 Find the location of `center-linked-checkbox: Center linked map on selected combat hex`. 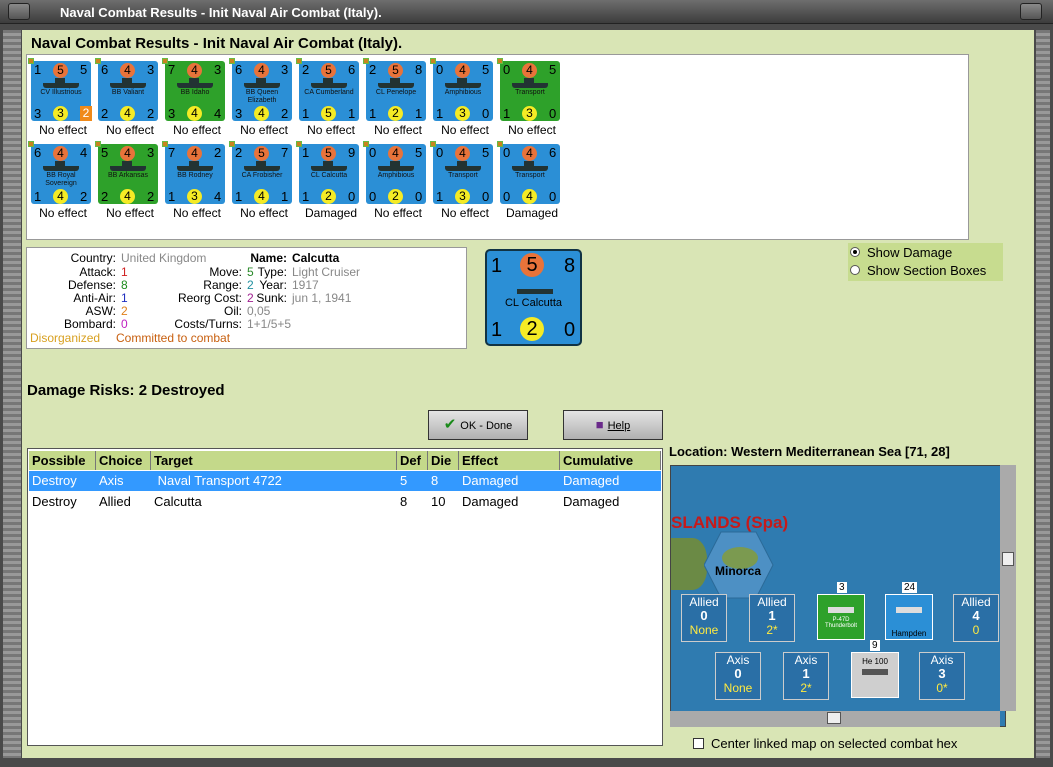

center-linked-checkbox: Center linked map on selected combat hex is located at coordinates (825, 743).